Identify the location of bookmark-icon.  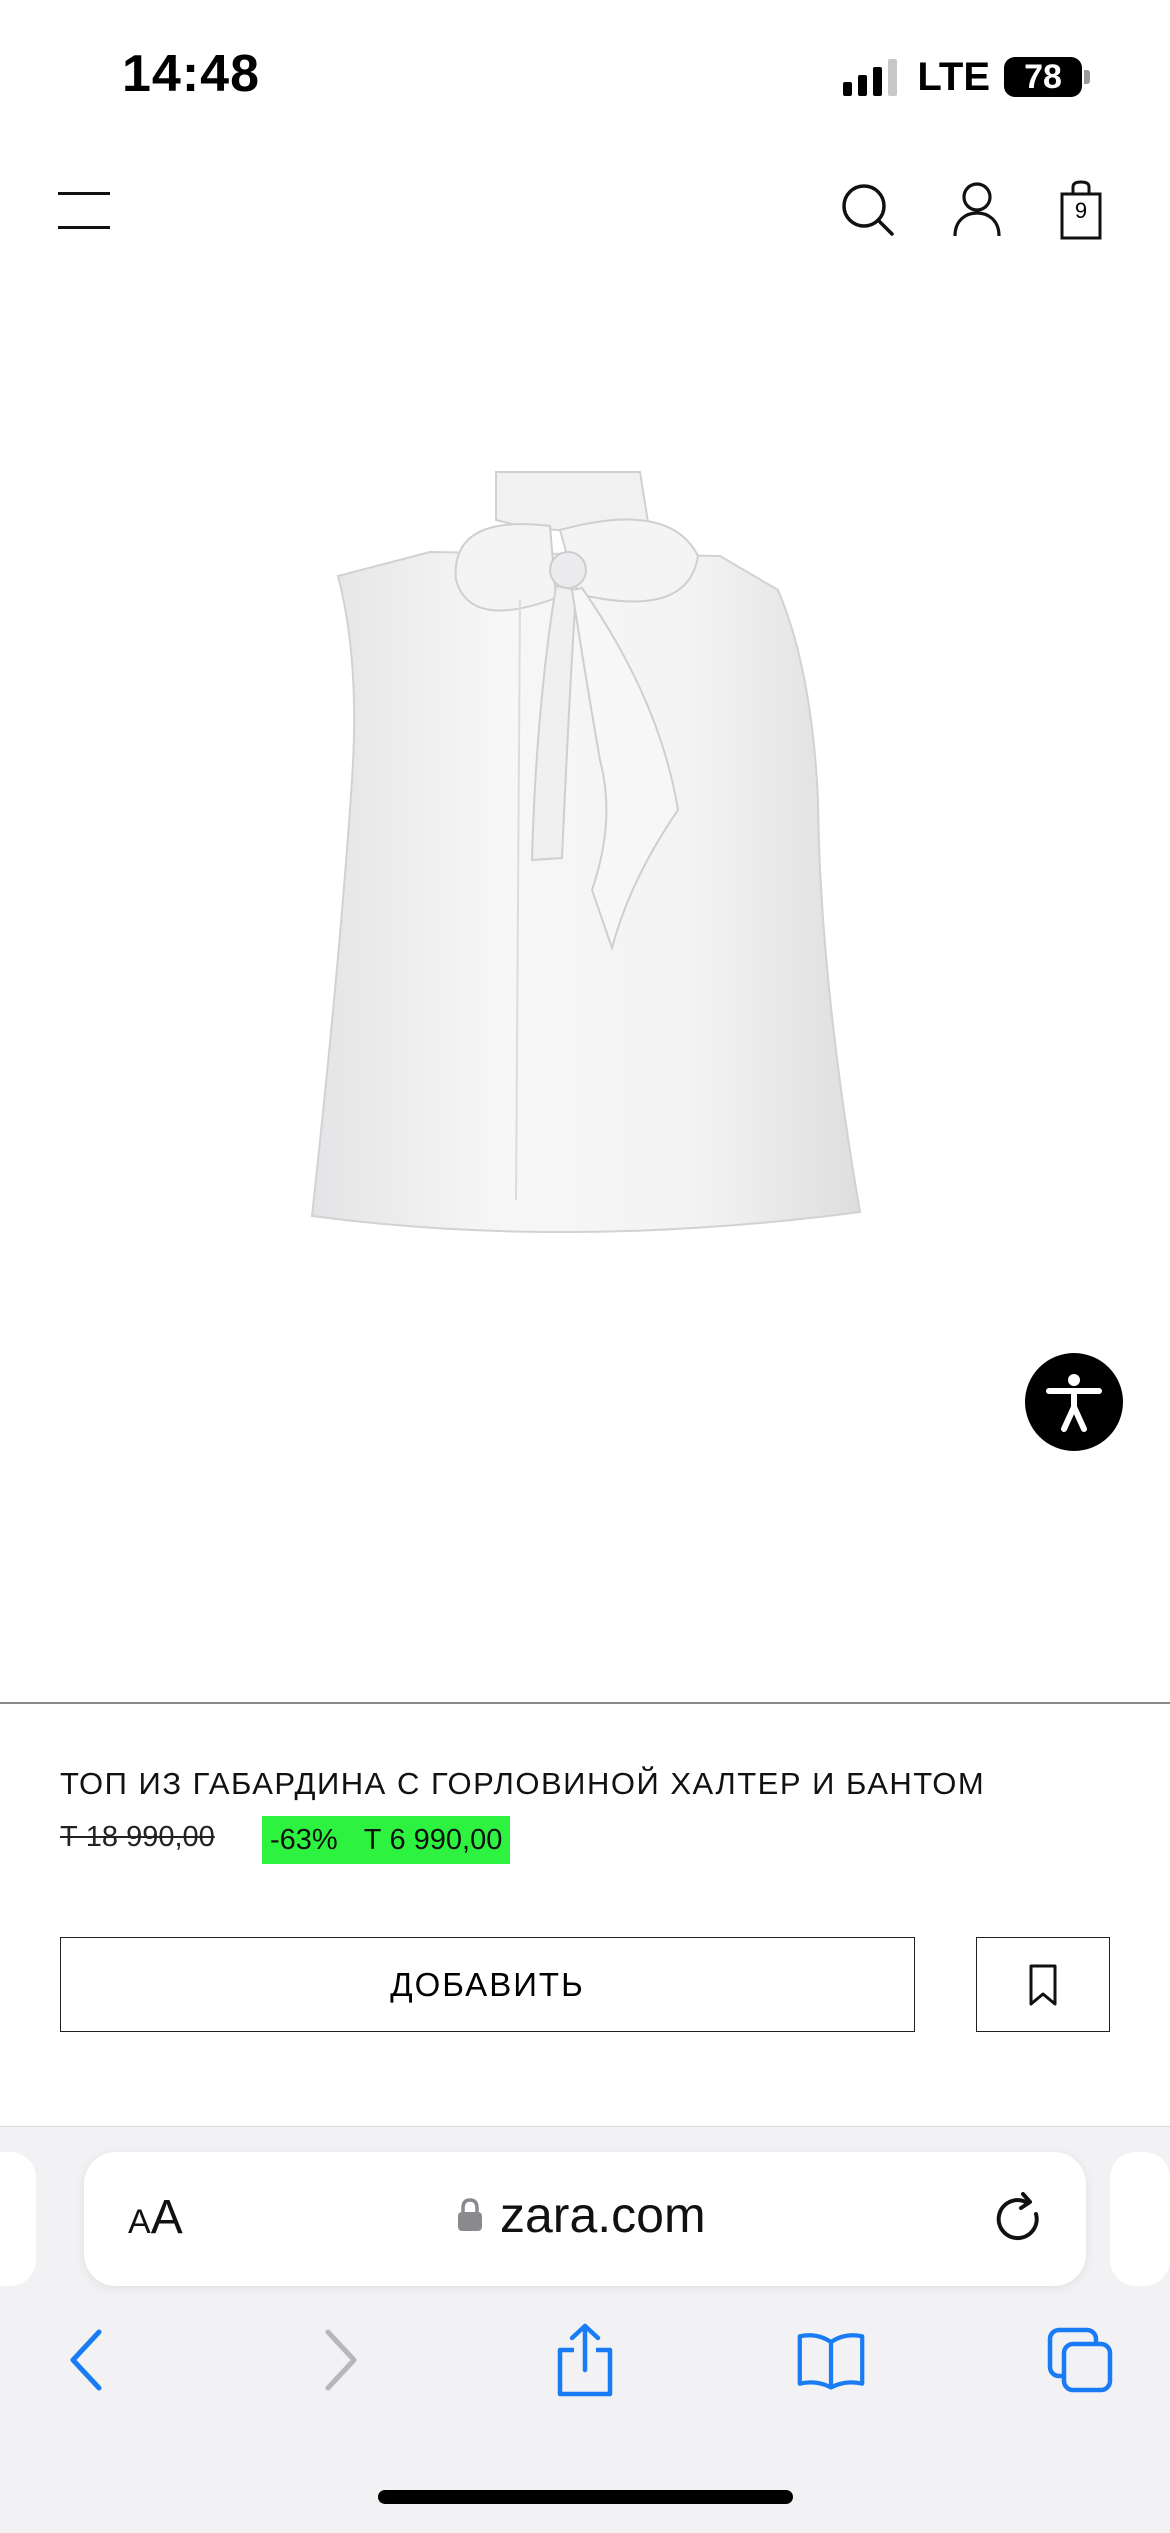
(1043, 1984).